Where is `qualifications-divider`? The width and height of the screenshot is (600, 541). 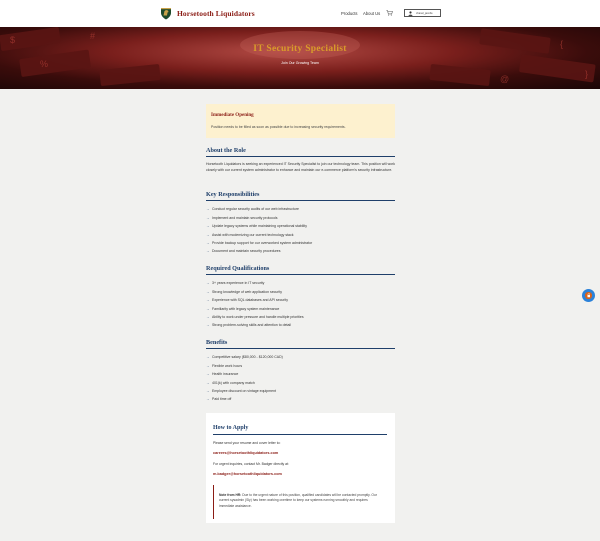 qualifications-divider is located at coordinates (300, 274).